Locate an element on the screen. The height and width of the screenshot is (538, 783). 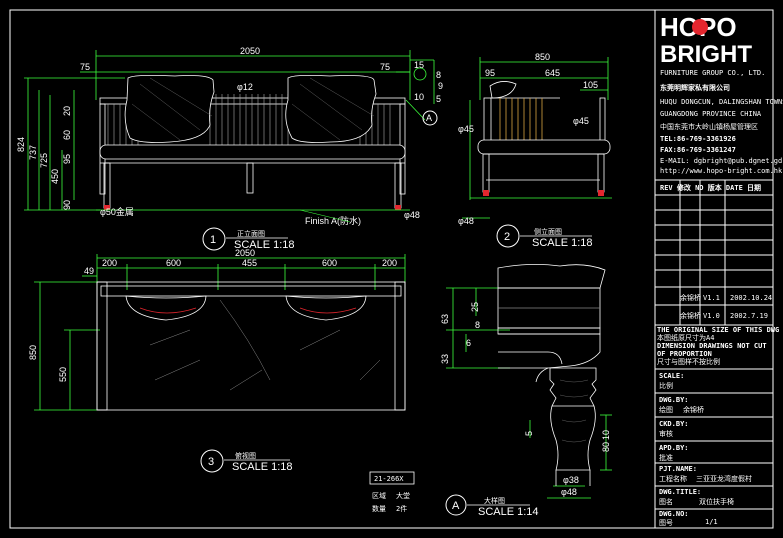
drawing-title-label: DWG.TITLE: is located at coordinates (680, 492).